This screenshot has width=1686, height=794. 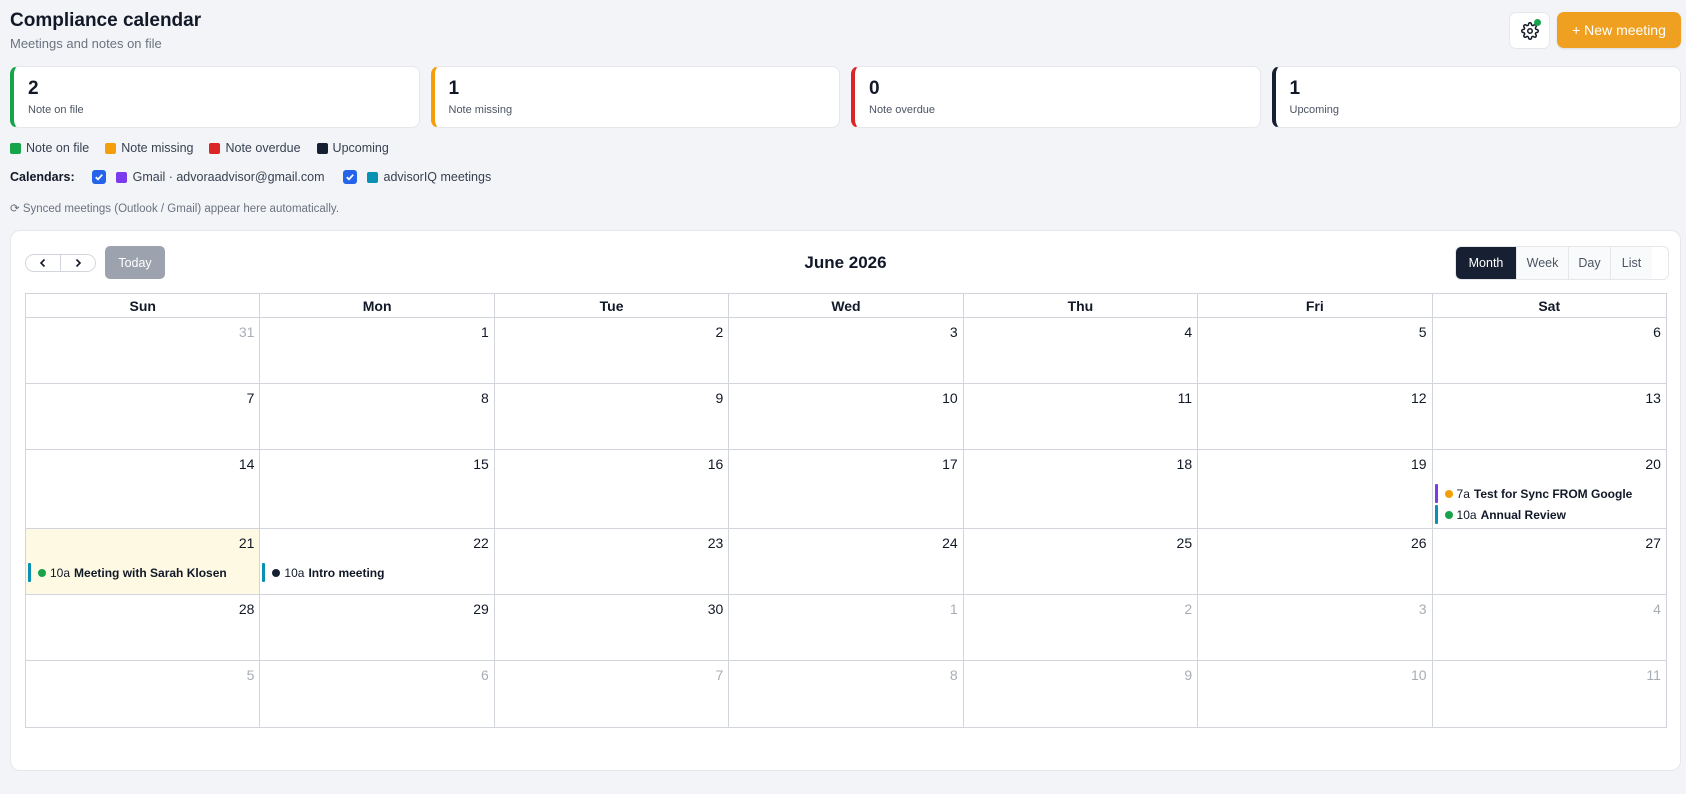 What do you see at coordinates (1079, 489) in the screenshot?
I see `day-cell: 18` at bounding box center [1079, 489].